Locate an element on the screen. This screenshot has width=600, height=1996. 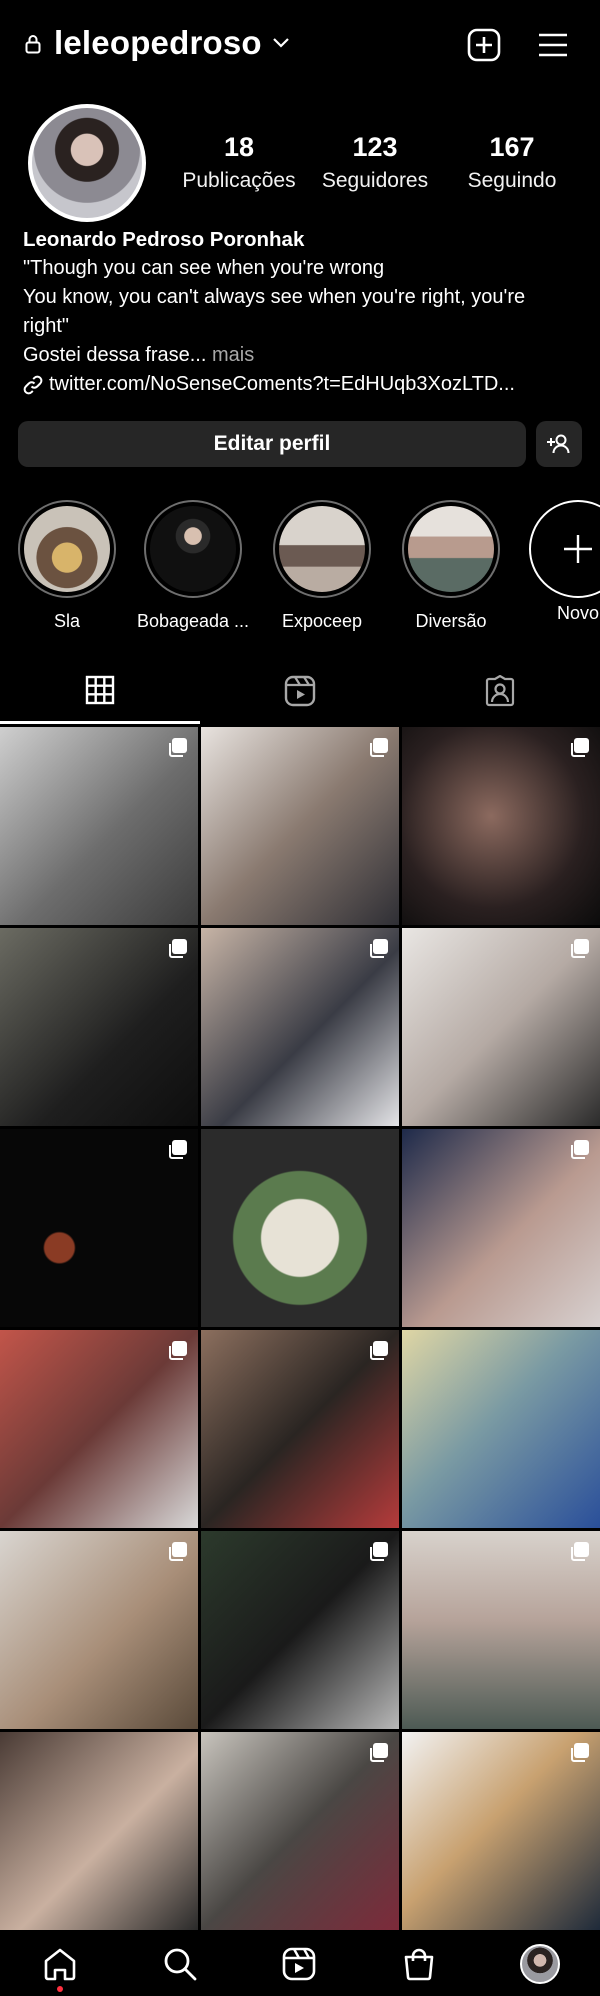
profile-nav is located at coordinates (540, 1964).